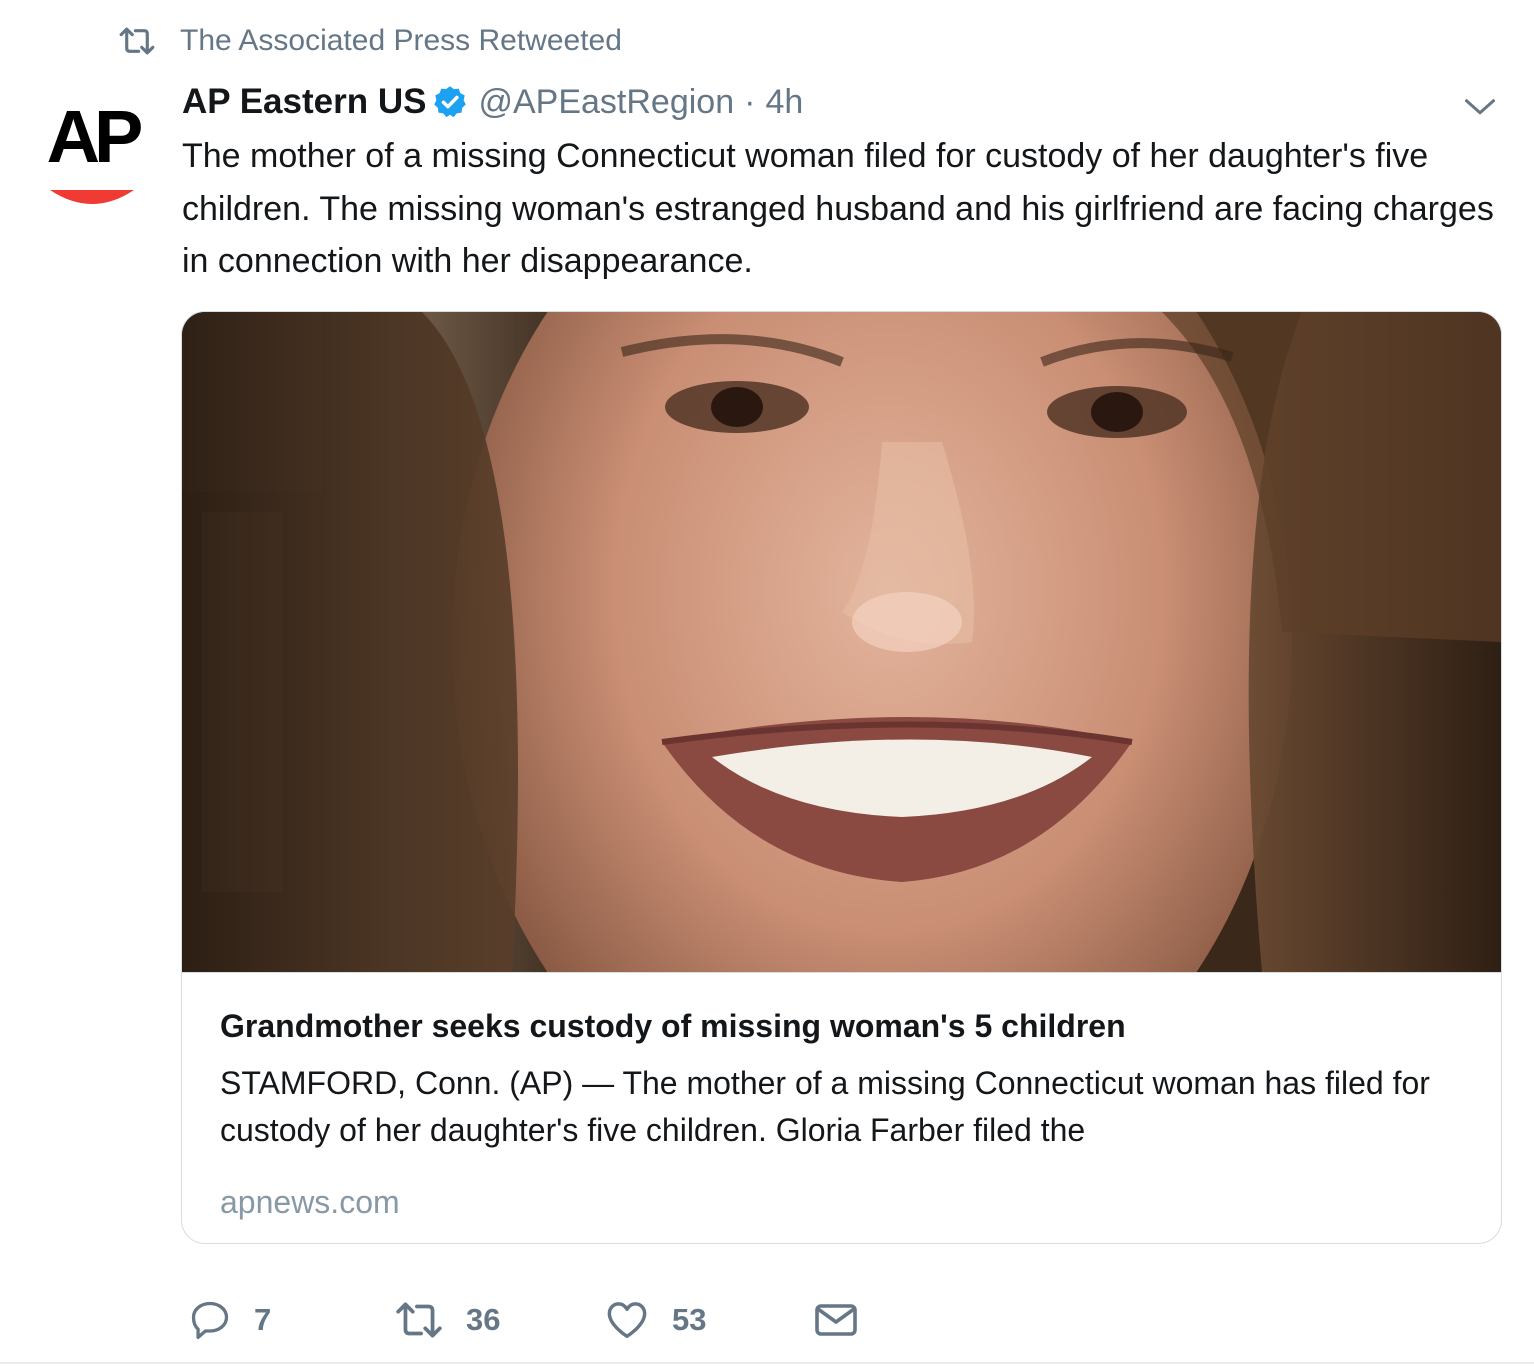 Image resolution: width=1534 pixels, height=1366 pixels. What do you see at coordinates (767, 1363) in the screenshot?
I see `tweet-divider` at bounding box center [767, 1363].